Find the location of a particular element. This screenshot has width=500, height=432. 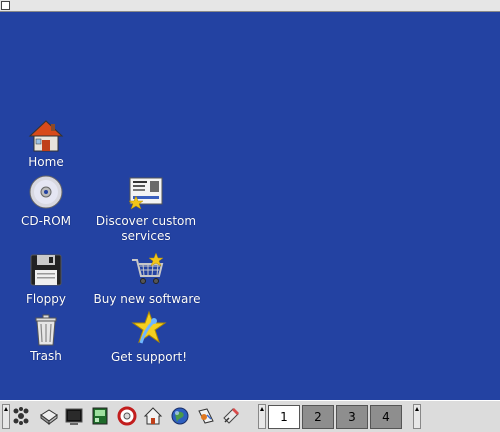

web-browser-launcher is located at coordinates (180, 416).